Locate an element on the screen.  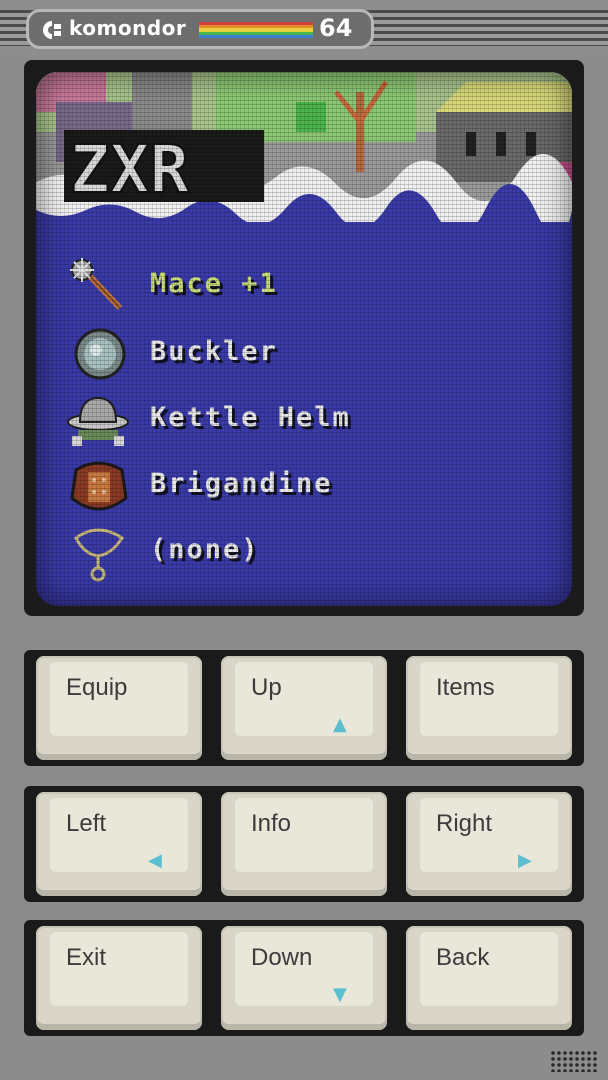
key-label: Right is located at coordinates (464, 823).